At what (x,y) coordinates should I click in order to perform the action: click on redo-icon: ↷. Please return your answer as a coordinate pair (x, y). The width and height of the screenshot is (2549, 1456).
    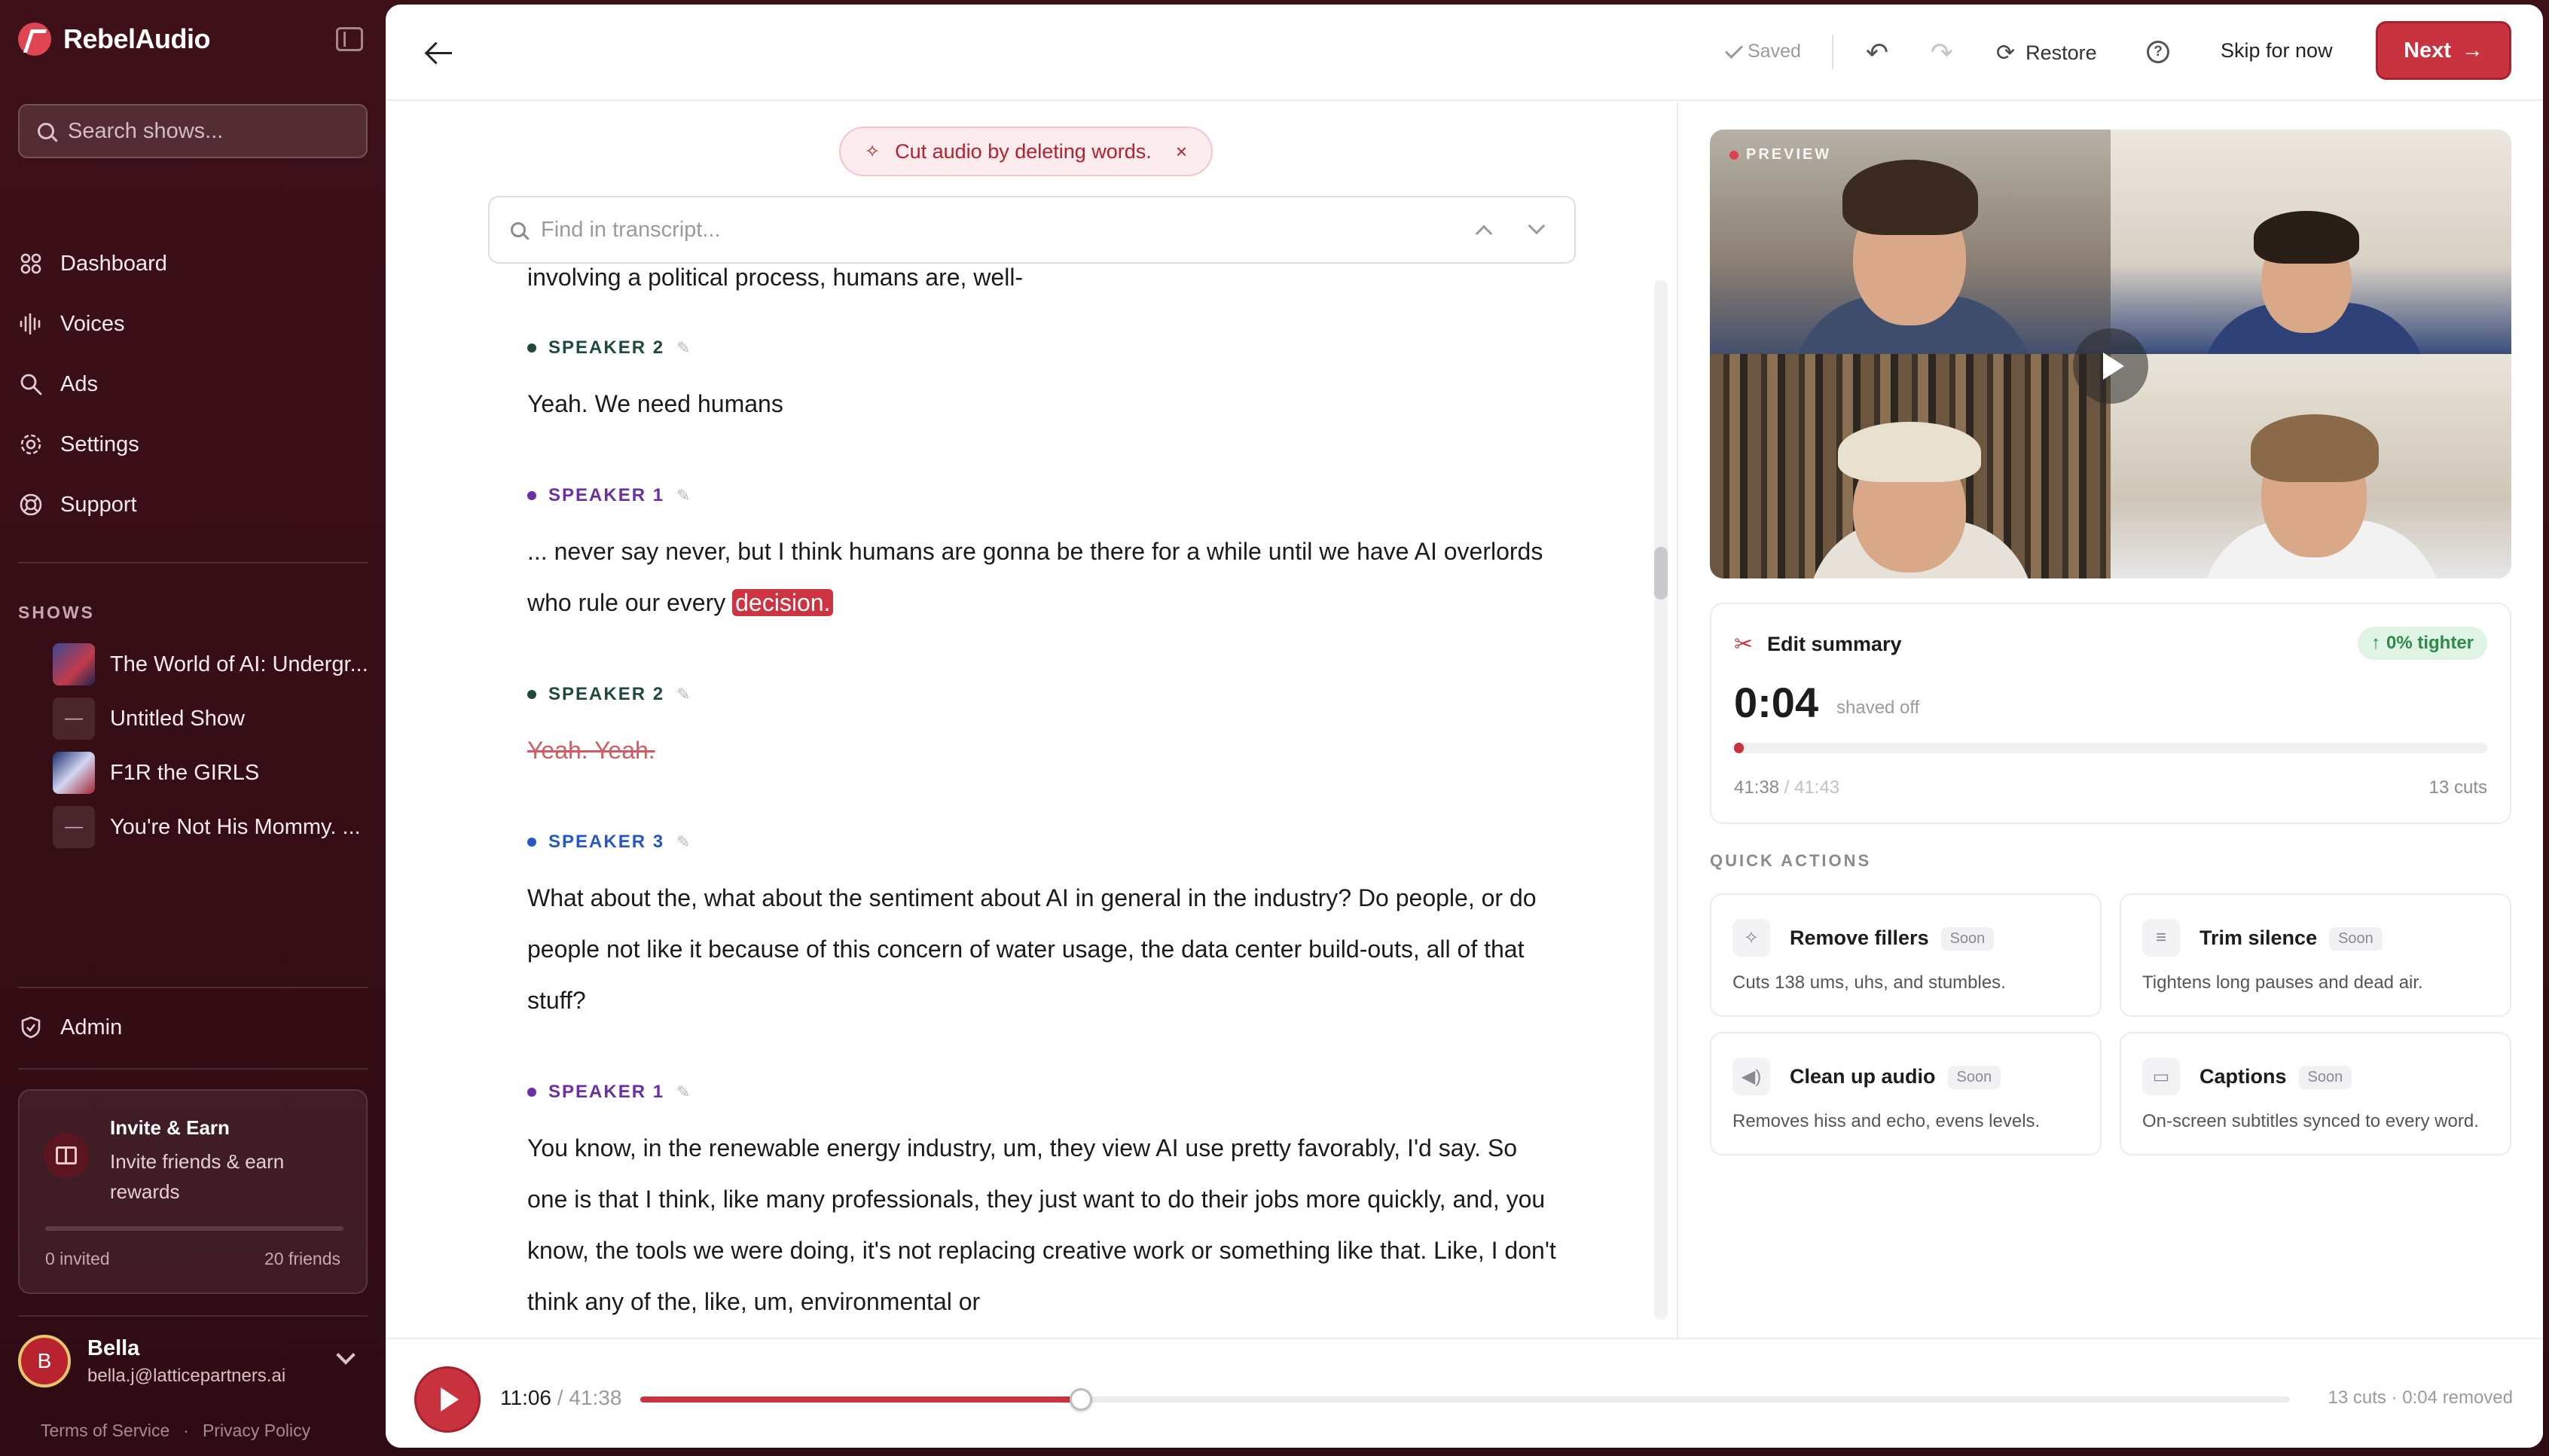
    Looking at the image, I should click on (1941, 52).